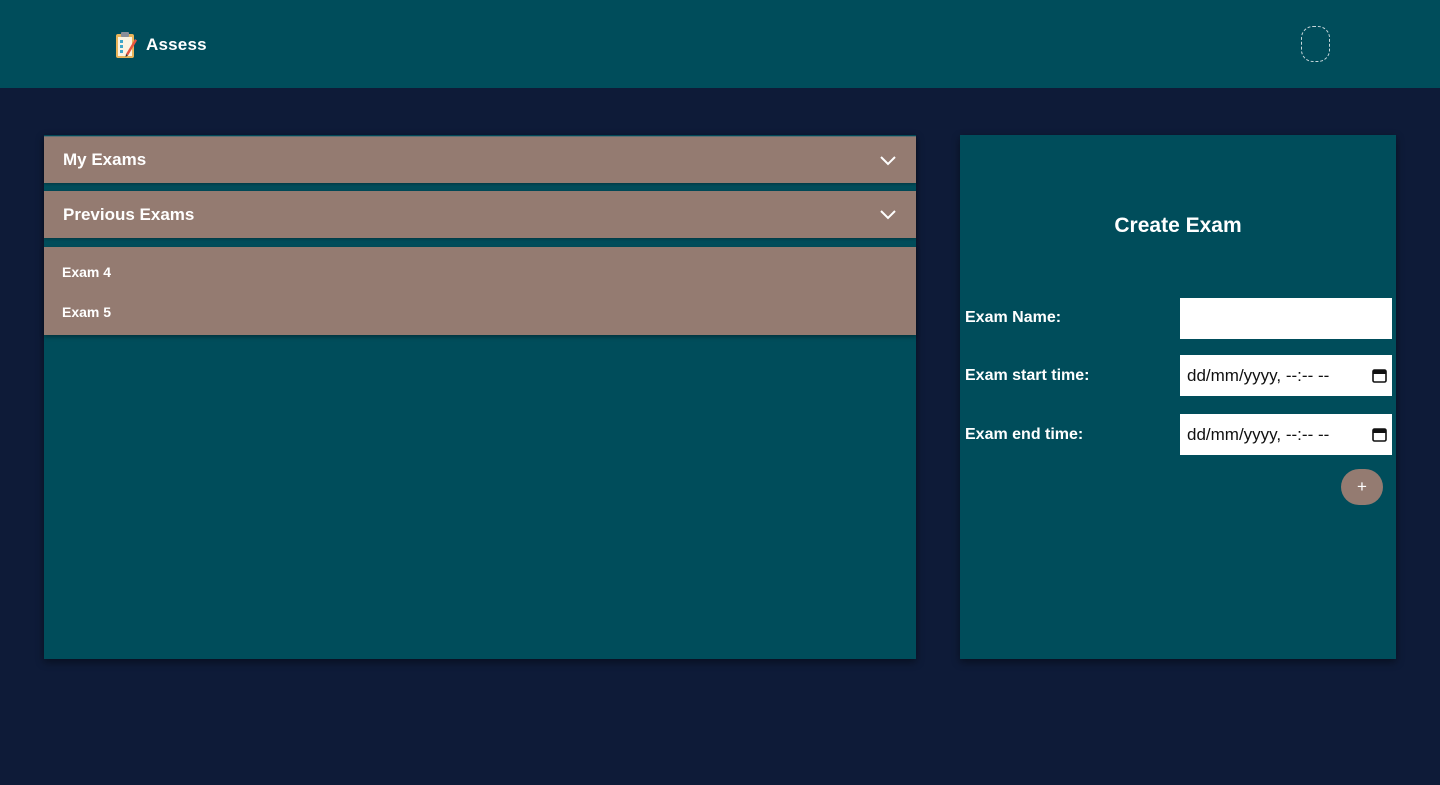 This screenshot has height=785, width=1440. What do you see at coordinates (86, 272) in the screenshot?
I see `exam-list-item: Exam 4` at bounding box center [86, 272].